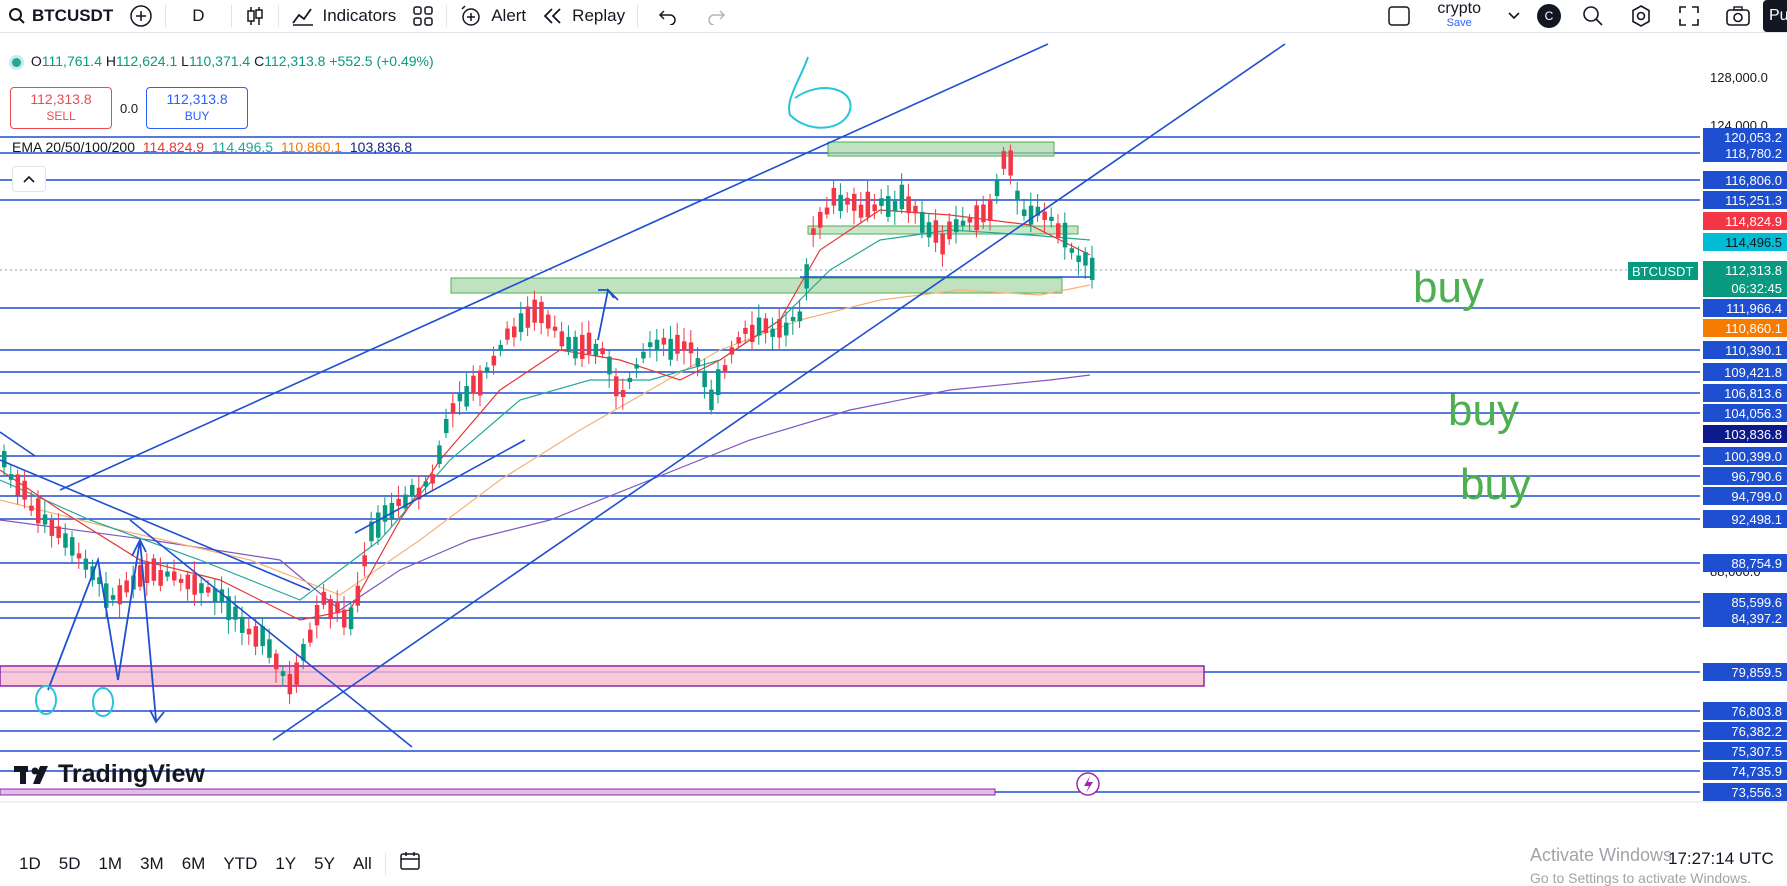  I want to click on goto-date-button, so click(411, 863).